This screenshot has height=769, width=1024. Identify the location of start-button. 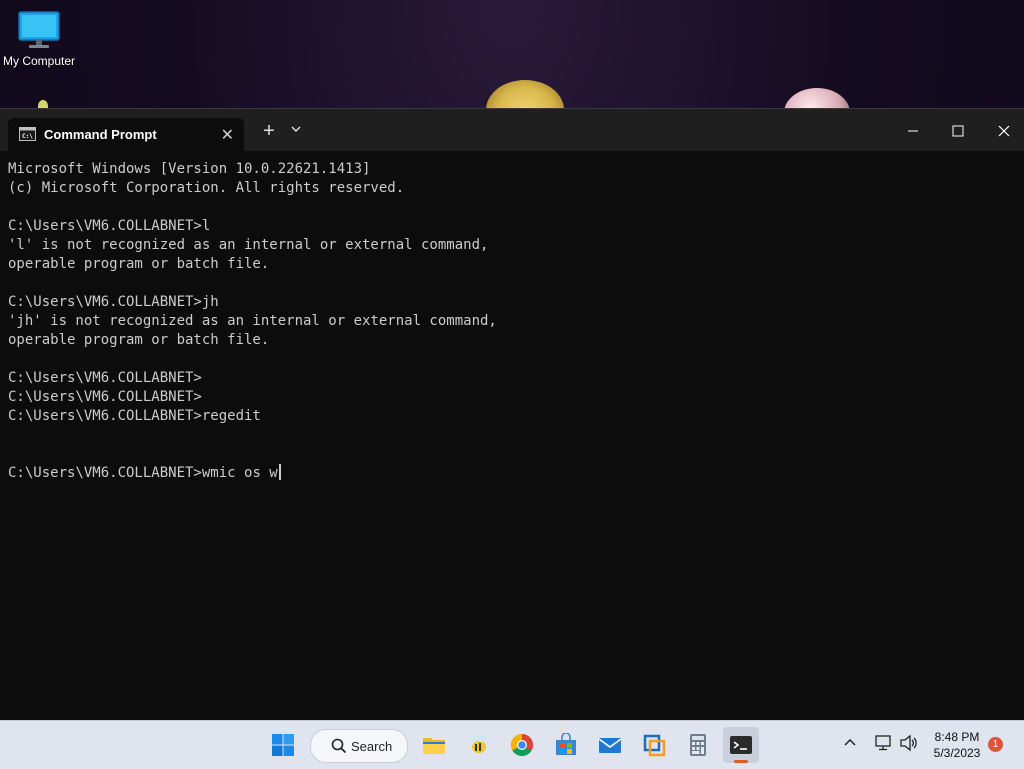
(283, 745).